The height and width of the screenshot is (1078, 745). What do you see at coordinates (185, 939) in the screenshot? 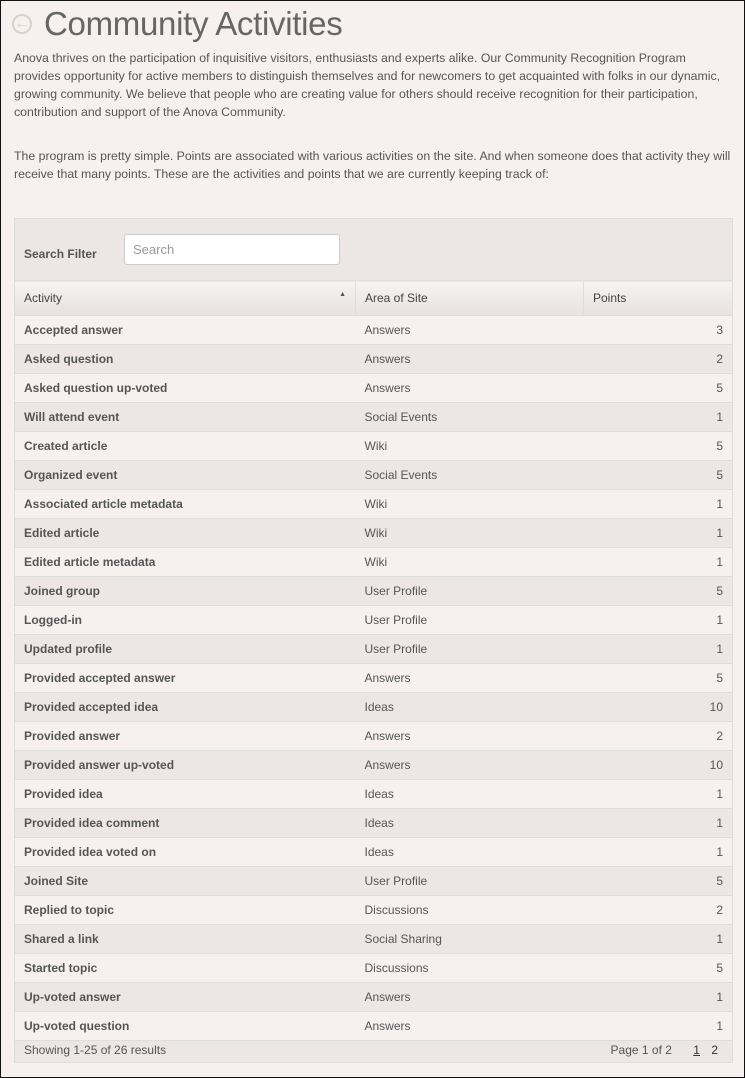
I see `activity-cell: Shared a link` at bounding box center [185, 939].